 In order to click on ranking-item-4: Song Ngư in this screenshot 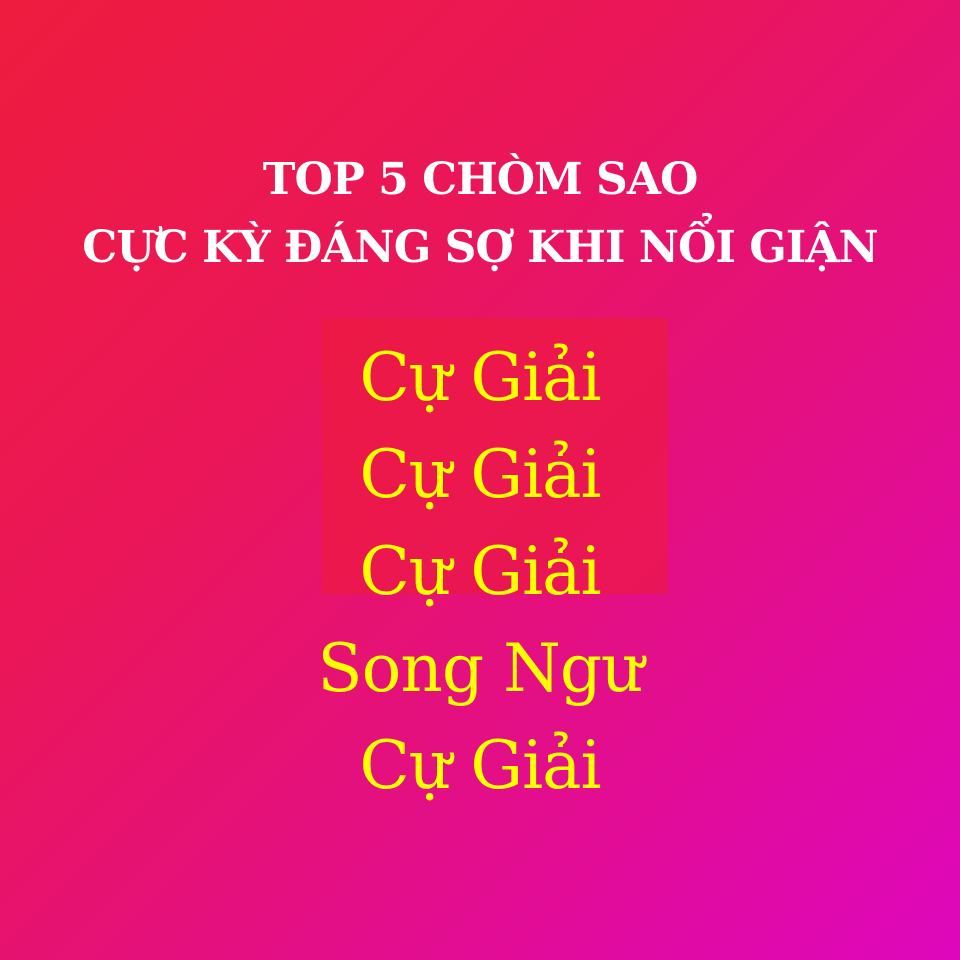, I will do `click(480, 668)`.